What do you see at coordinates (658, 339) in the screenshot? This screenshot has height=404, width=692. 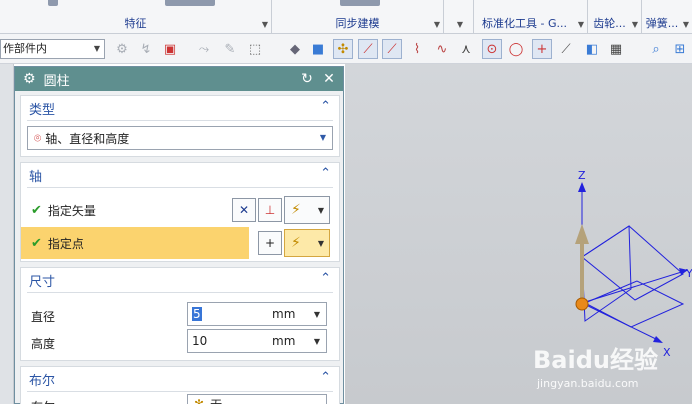 I see `x-arrow-icon` at bounding box center [658, 339].